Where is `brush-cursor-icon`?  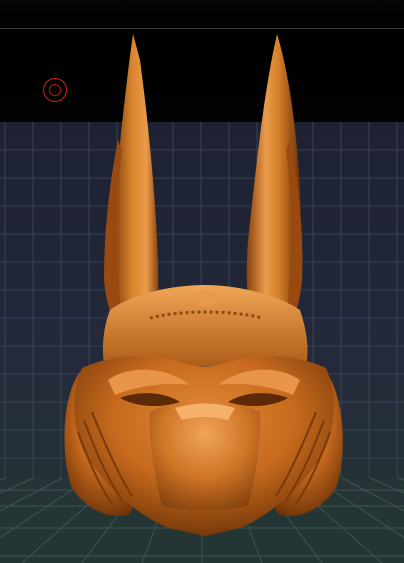
brush-cursor-icon is located at coordinates (55, 90).